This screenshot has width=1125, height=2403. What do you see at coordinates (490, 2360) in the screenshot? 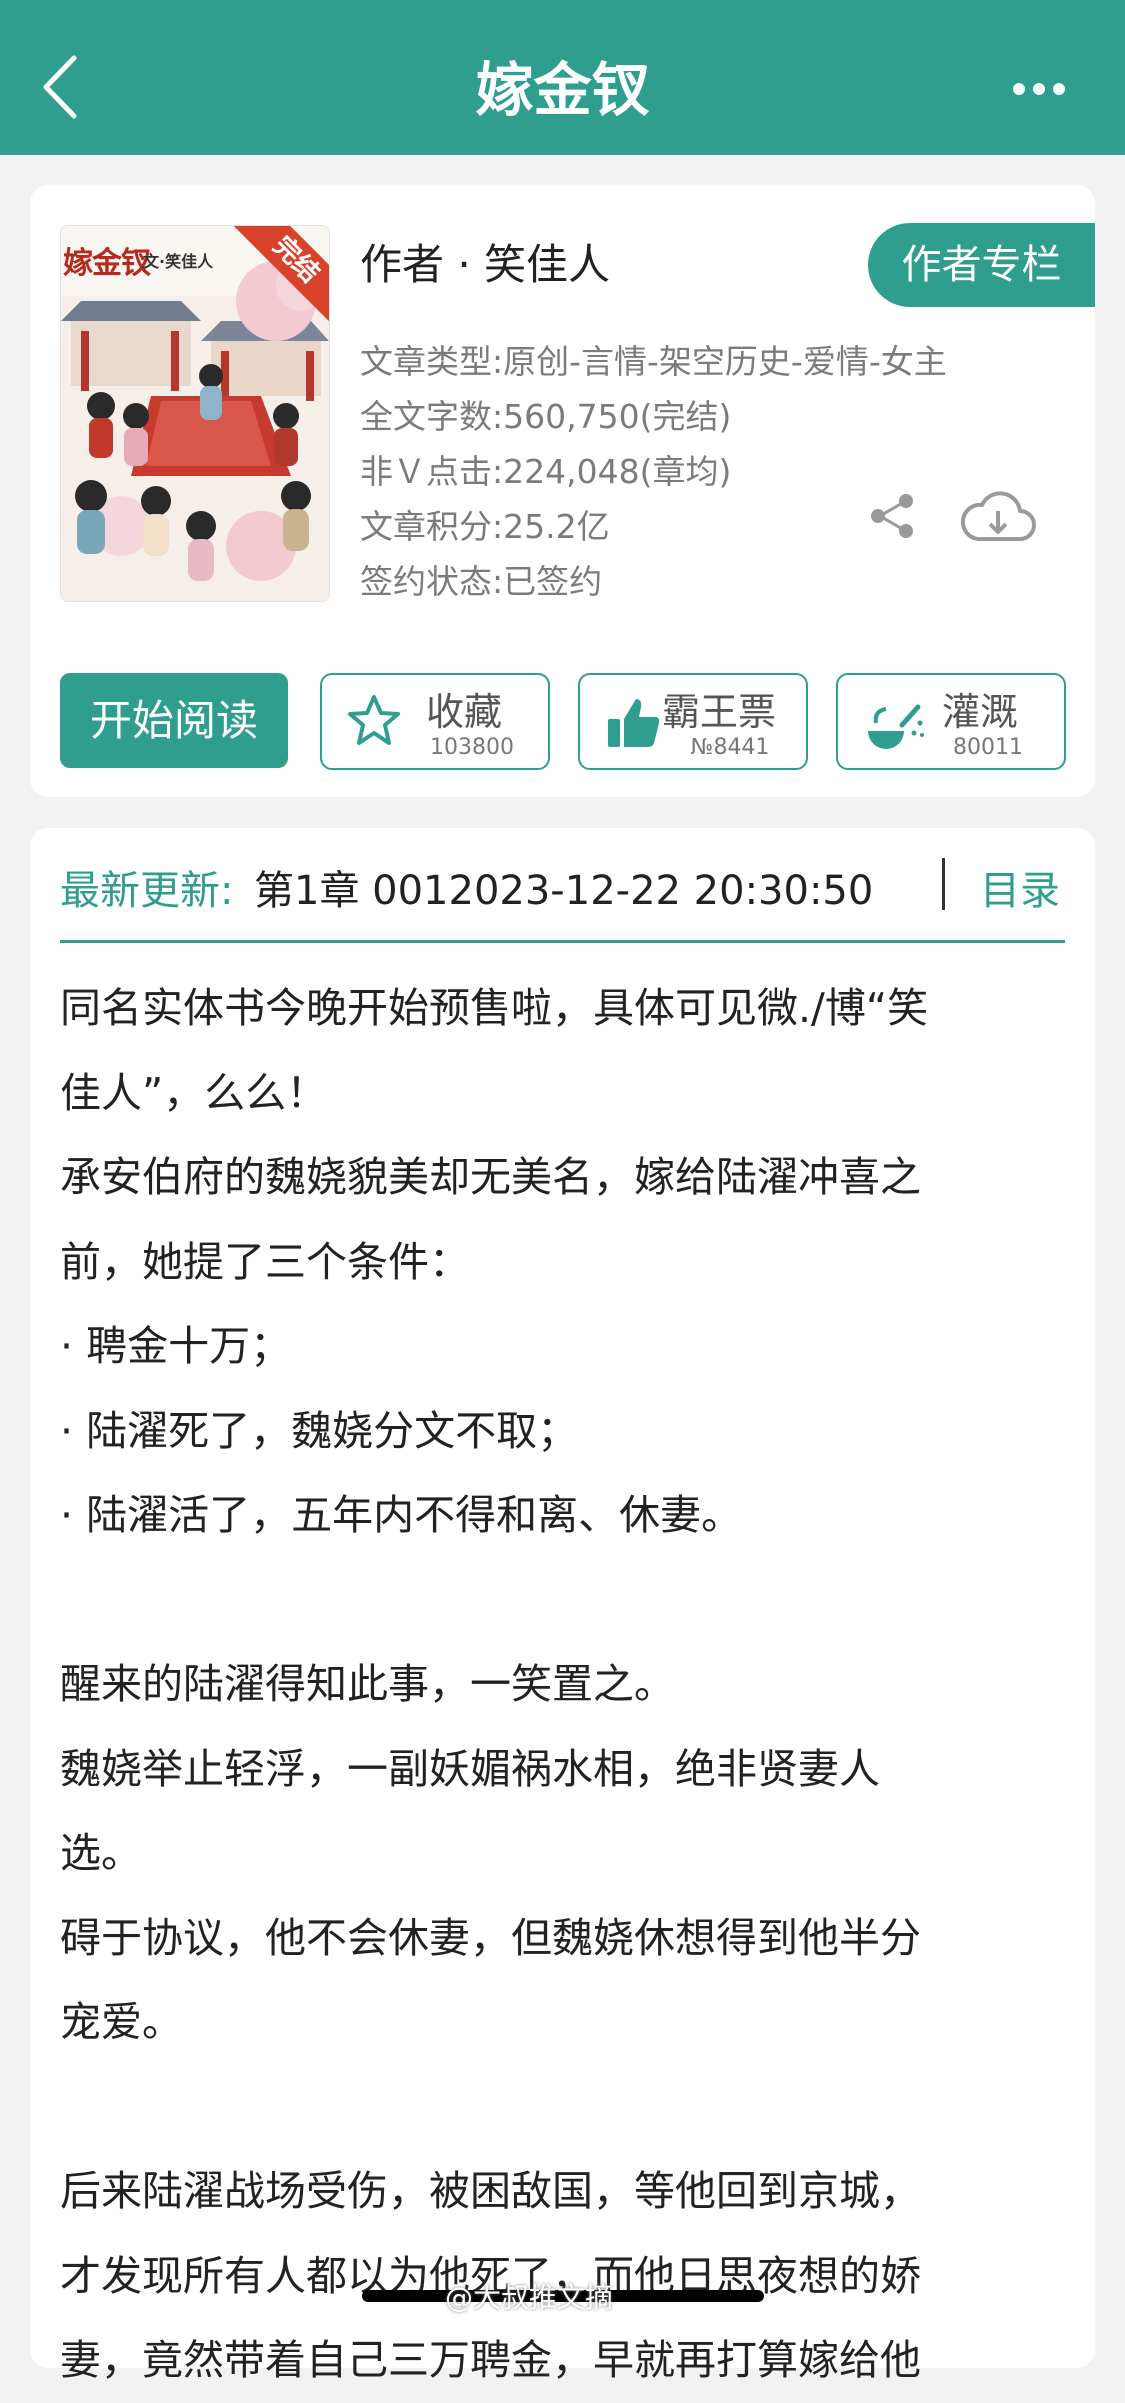
I see `summary-line: 妻，竟然带着自己三万聘金，早就再打算嫁给他` at bounding box center [490, 2360].